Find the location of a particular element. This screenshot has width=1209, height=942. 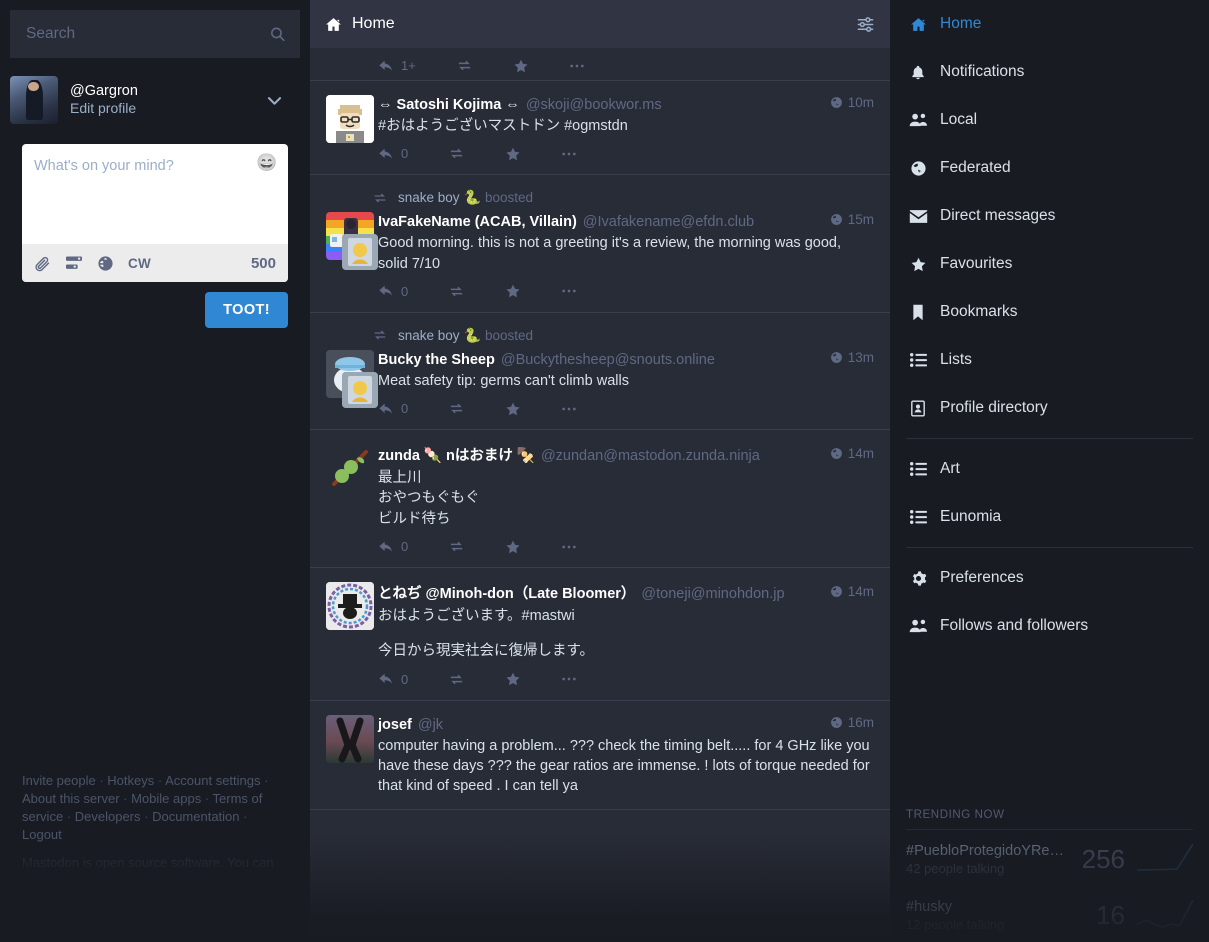

footer-link-hotkeys: Hotkeys is located at coordinates (130, 780).